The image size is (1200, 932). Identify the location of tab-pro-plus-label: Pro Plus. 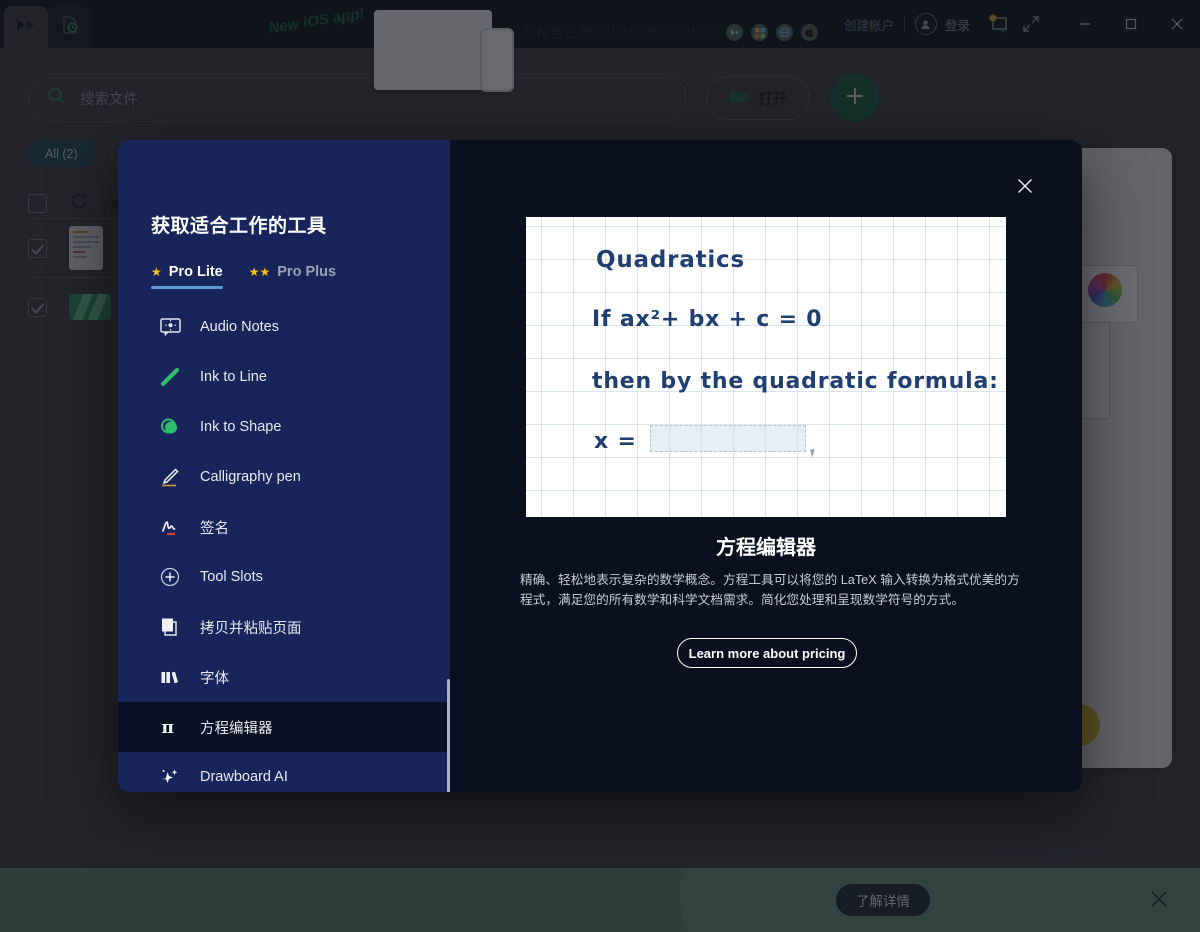
(307, 272).